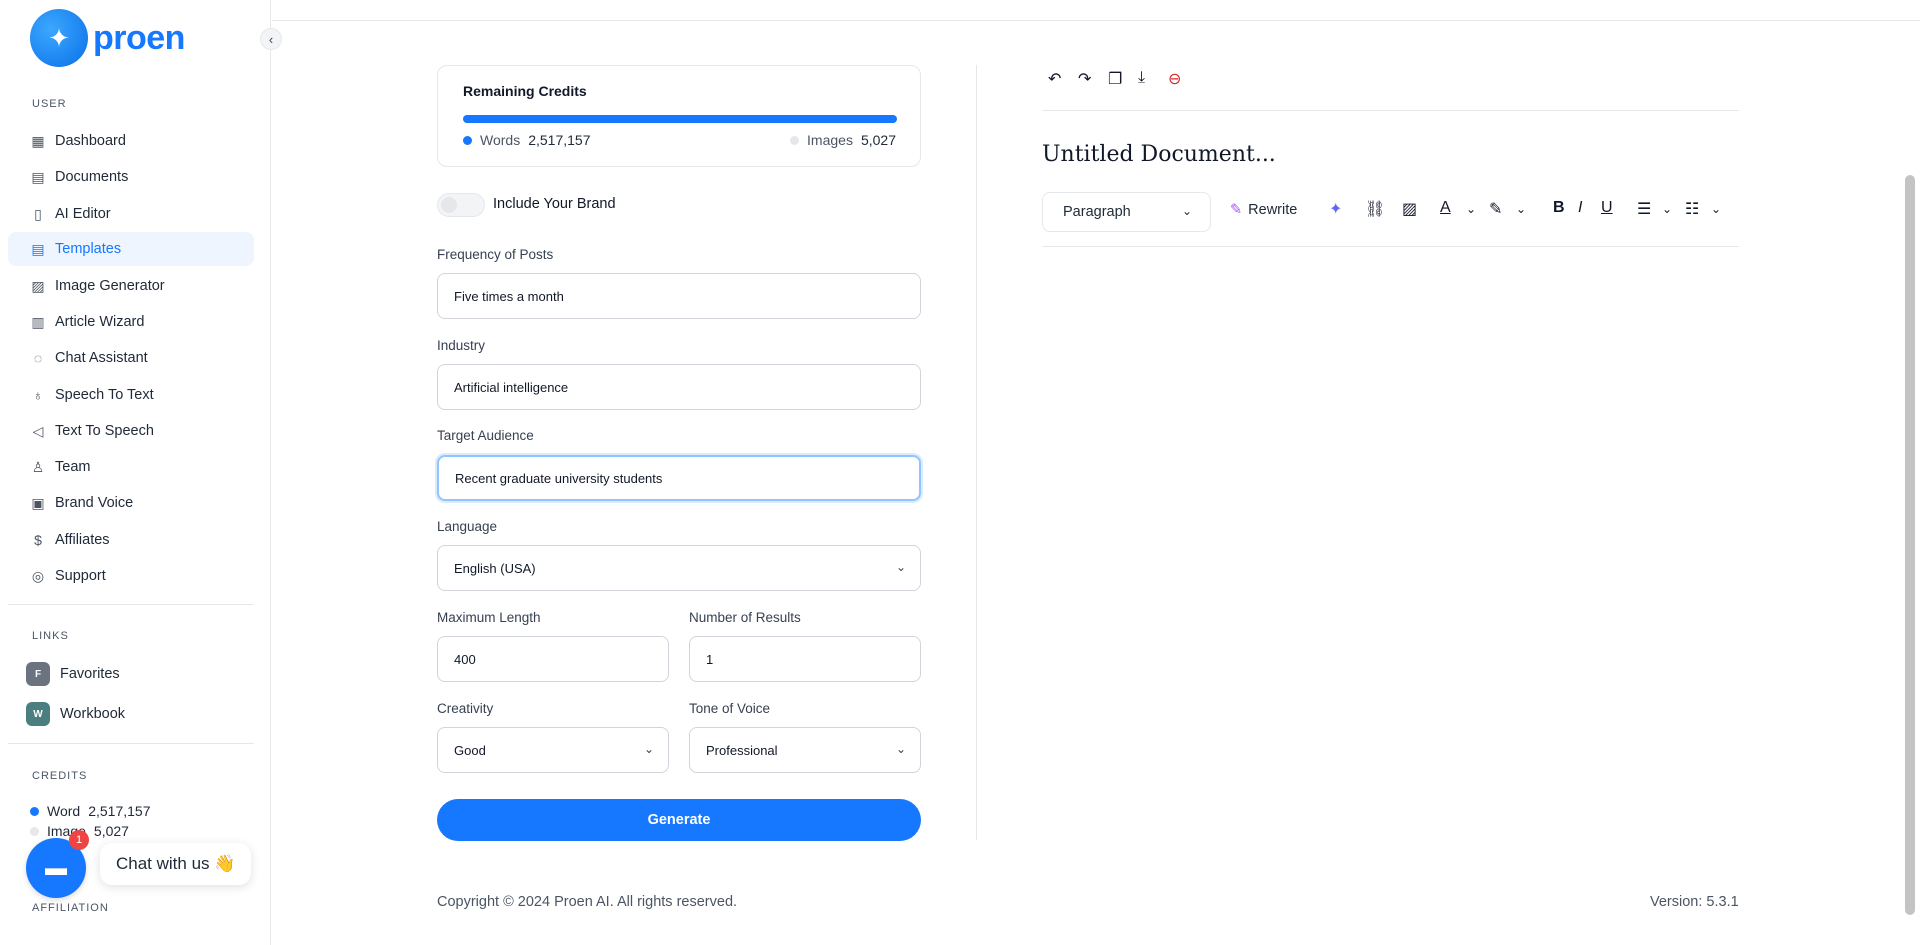 The image size is (1920, 945). I want to click on sidebar-item-article-wizard: ▥ Article Wizard, so click(131, 322).